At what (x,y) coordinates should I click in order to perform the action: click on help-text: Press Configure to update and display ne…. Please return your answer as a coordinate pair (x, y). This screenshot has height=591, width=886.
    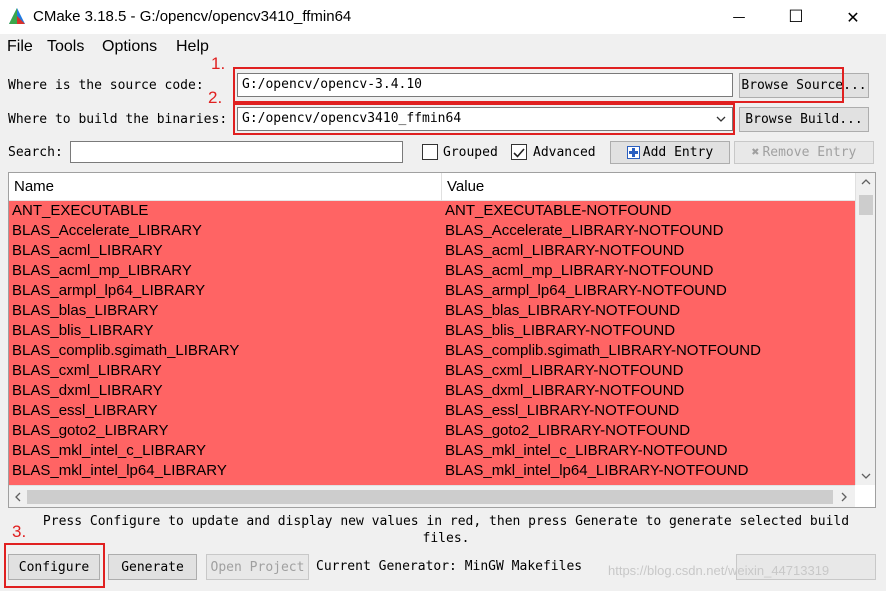
    Looking at the image, I should click on (446, 530).